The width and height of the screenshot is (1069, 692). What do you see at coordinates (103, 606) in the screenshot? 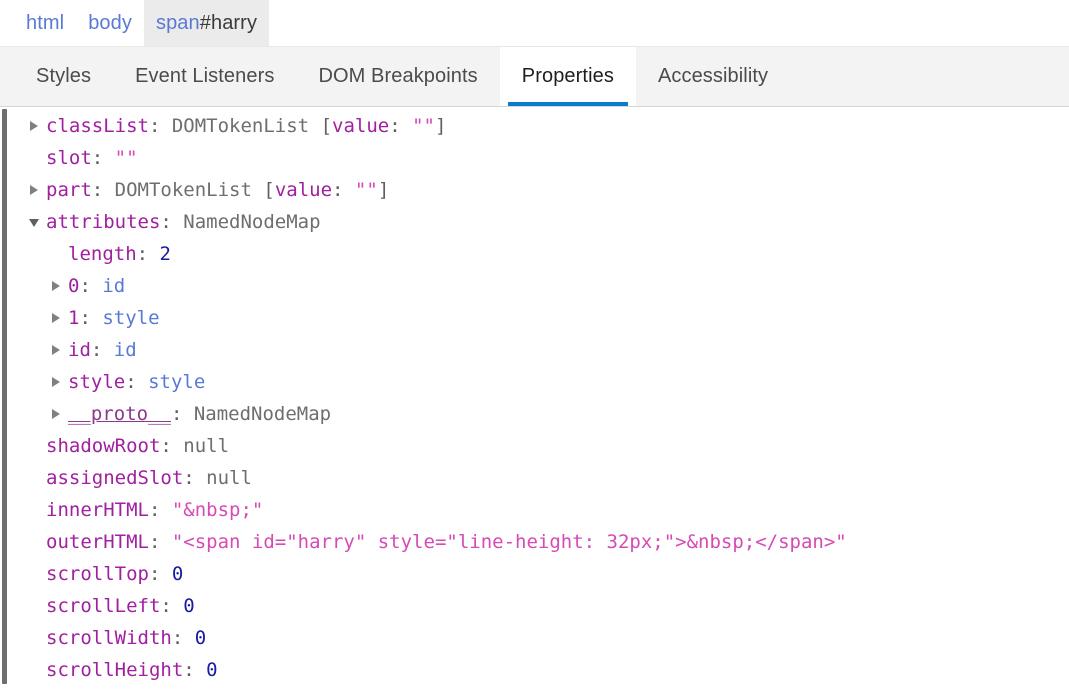
I see `property-name: scrollLeft` at bounding box center [103, 606].